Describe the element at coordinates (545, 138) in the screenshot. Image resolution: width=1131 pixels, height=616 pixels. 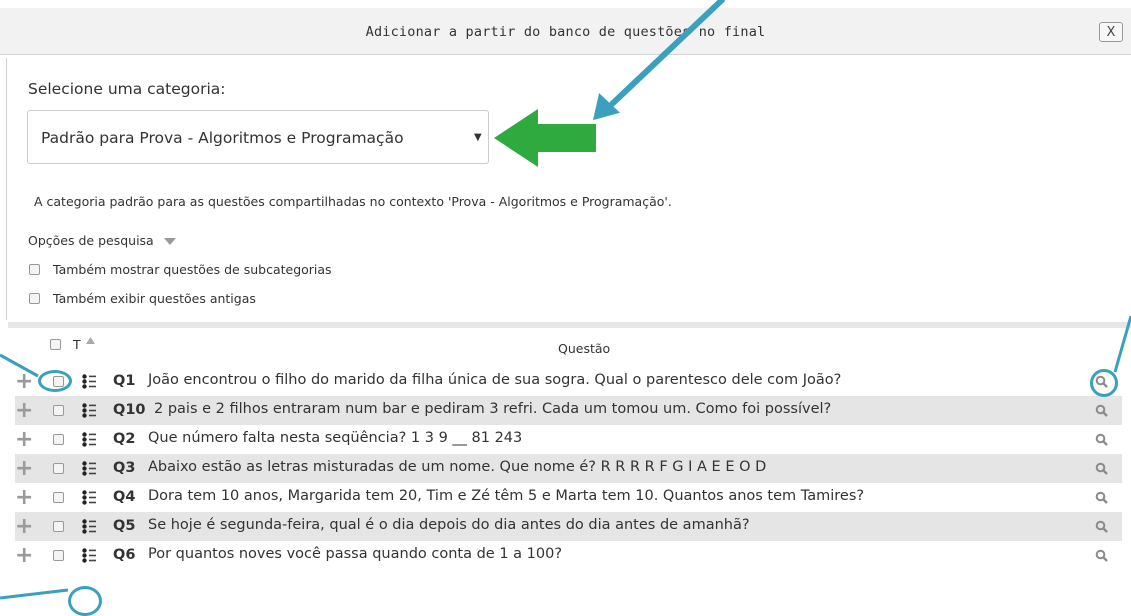
I see `green-arrow-icon` at that location.